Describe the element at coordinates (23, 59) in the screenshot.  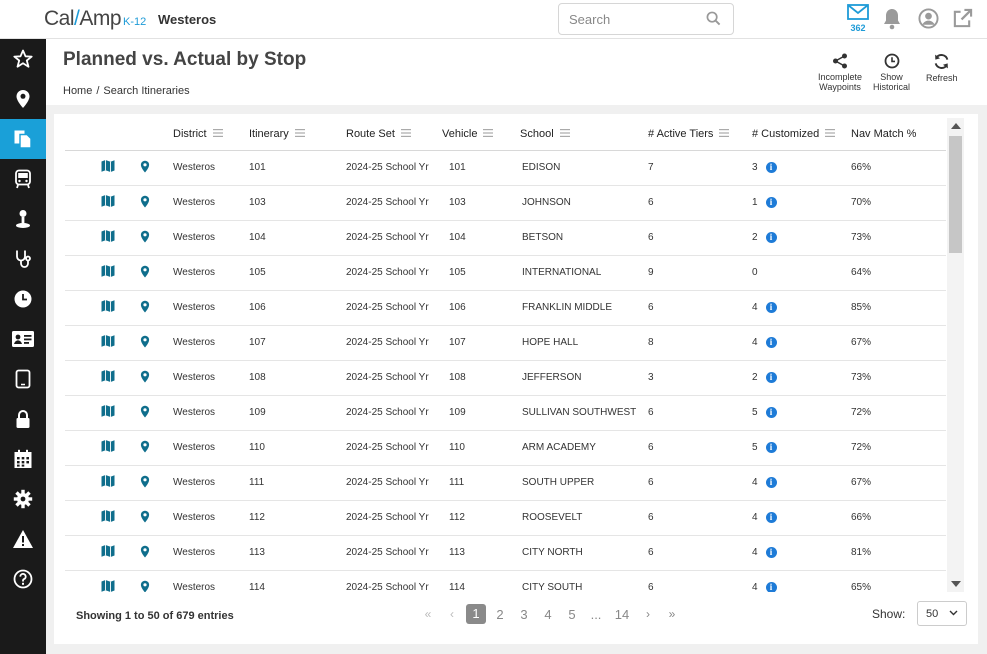
I see `sidebar-item-favorites` at that location.